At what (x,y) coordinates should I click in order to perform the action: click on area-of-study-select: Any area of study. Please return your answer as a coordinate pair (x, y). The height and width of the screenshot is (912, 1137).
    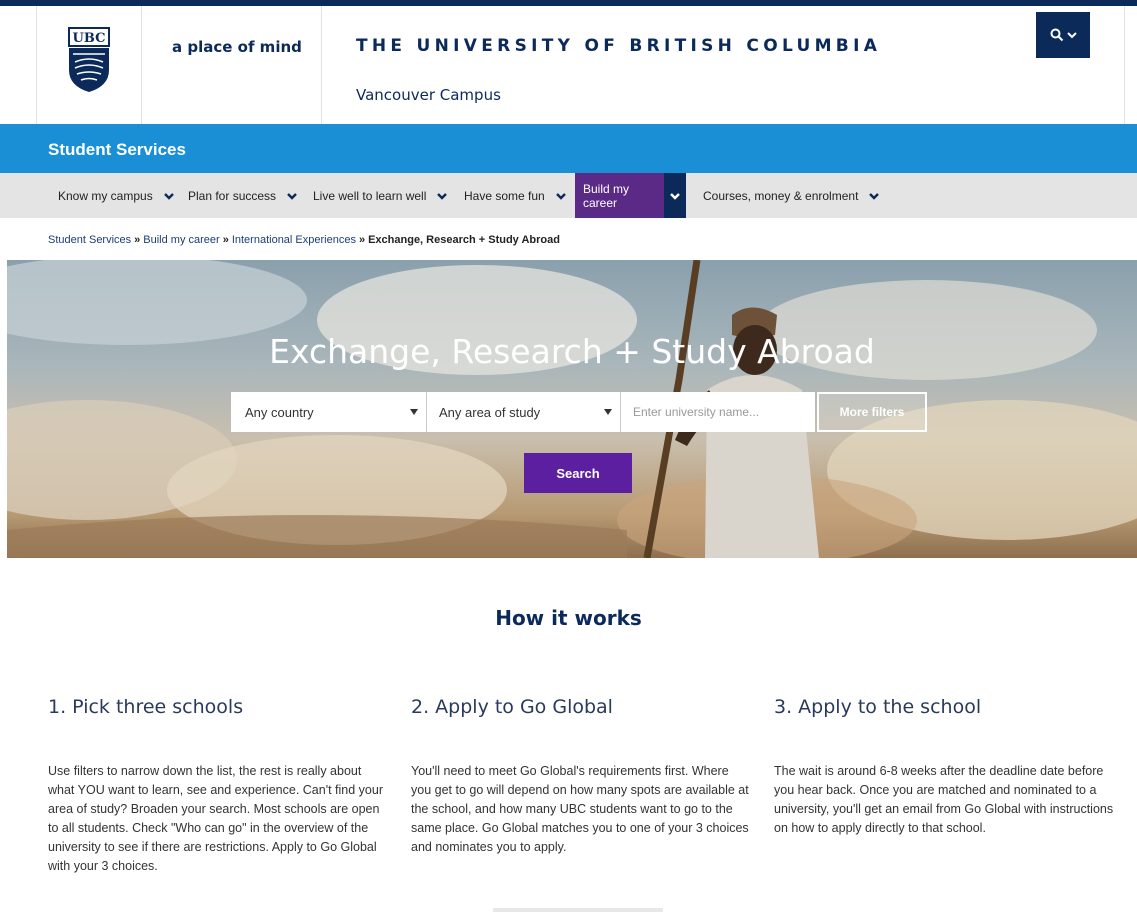
    Looking at the image, I should click on (524, 412).